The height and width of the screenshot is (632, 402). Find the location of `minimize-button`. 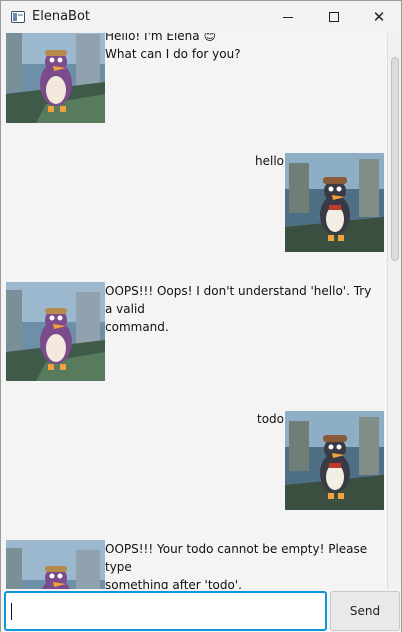

minimize-button is located at coordinates (288, 17).